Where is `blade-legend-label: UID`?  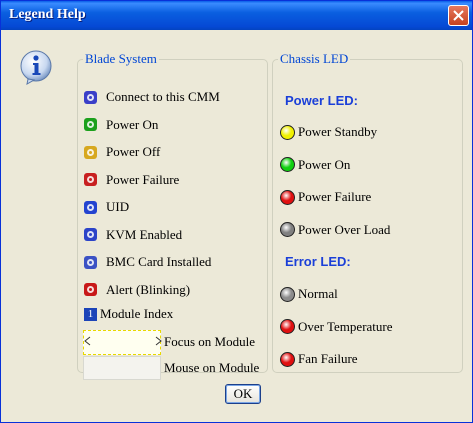 blade-legend-label: UID is located at coordinates (118, 206).